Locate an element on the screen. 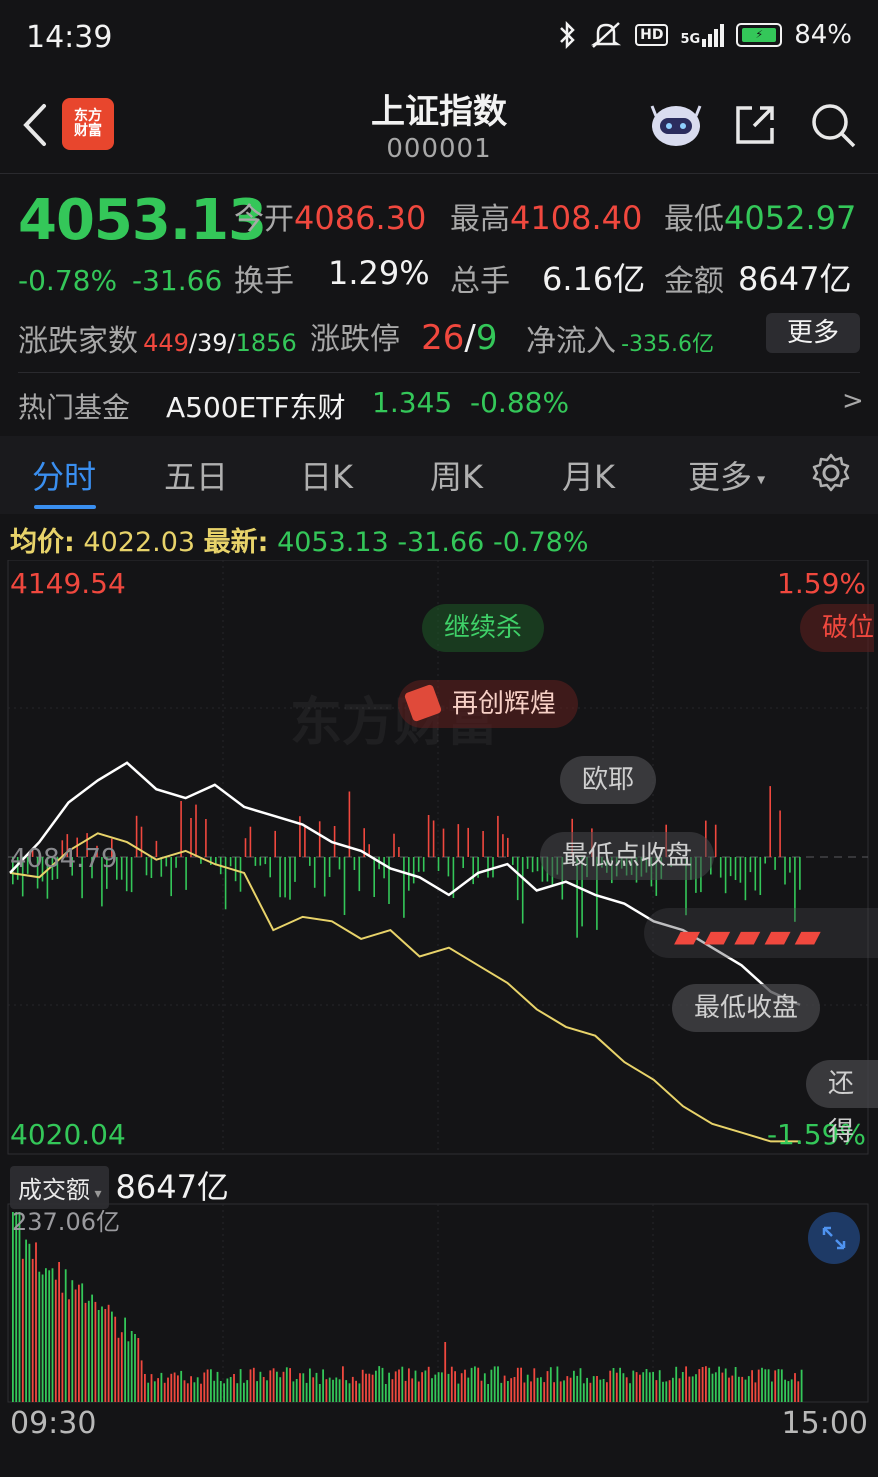 The image size is (878, 1477). tab-more: 更多 ▾ is located at coordinates (726, 475).